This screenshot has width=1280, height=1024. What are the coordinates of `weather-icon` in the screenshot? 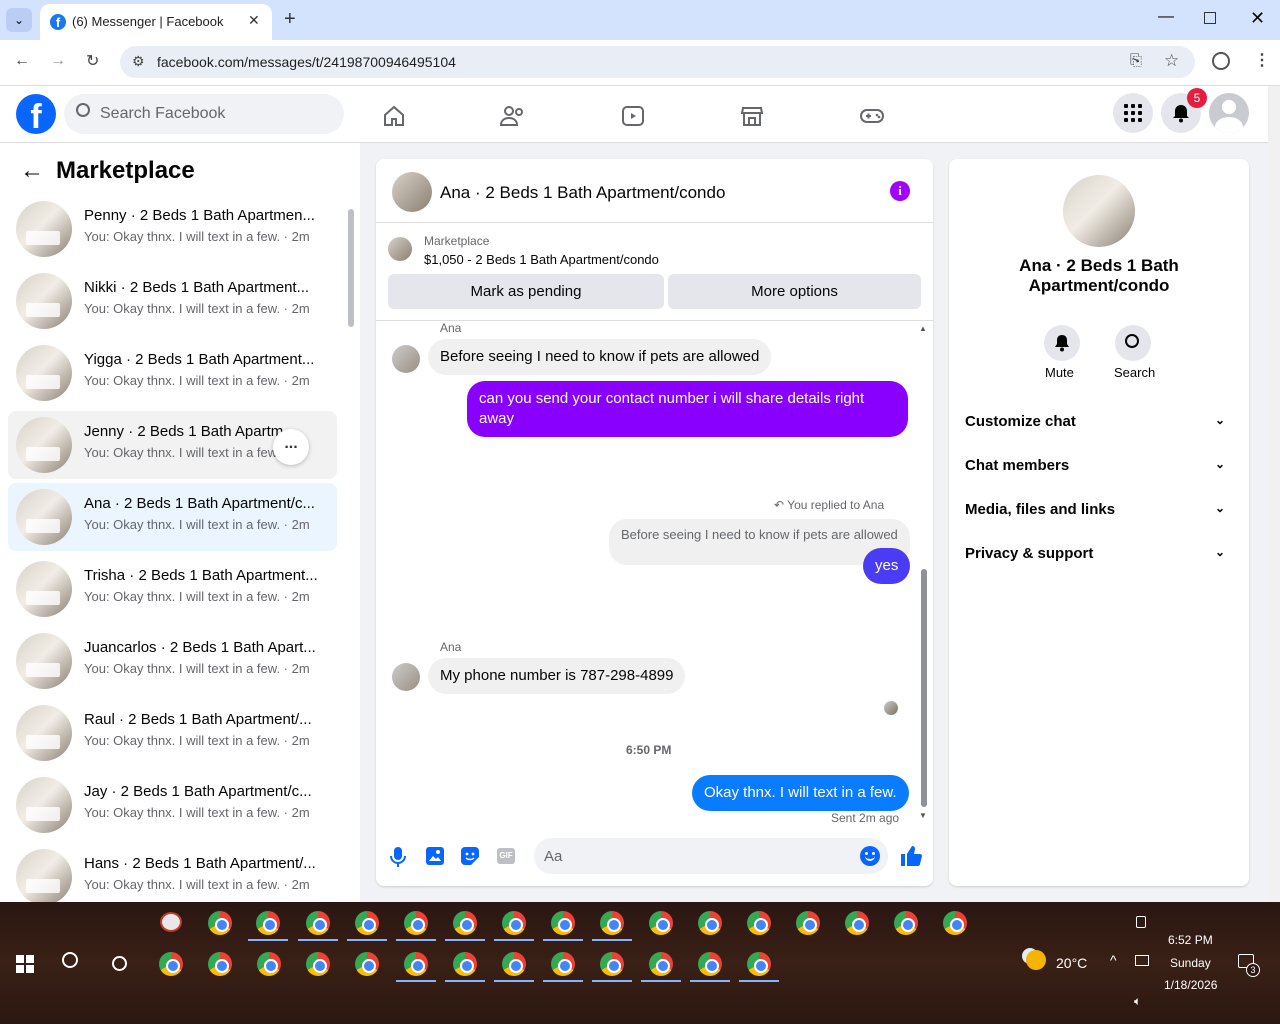 It's located at (1036, 960).